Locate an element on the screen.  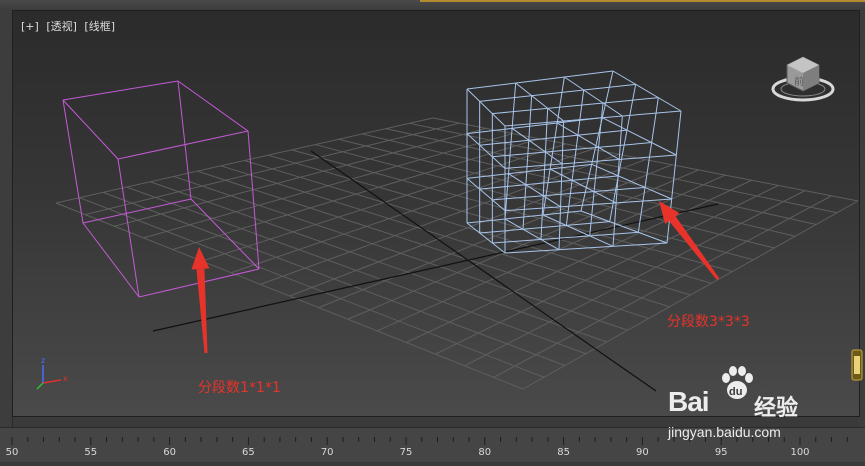
watermark-jingyan: 经验 is located at coordinates (776, 408).